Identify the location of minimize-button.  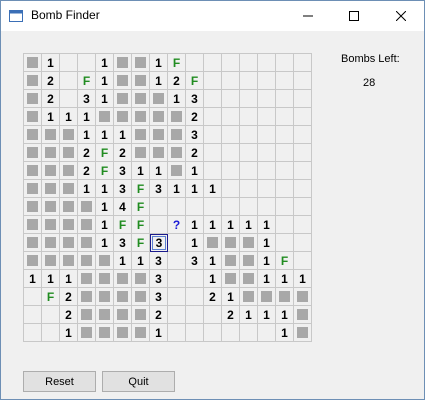
(308, 16).